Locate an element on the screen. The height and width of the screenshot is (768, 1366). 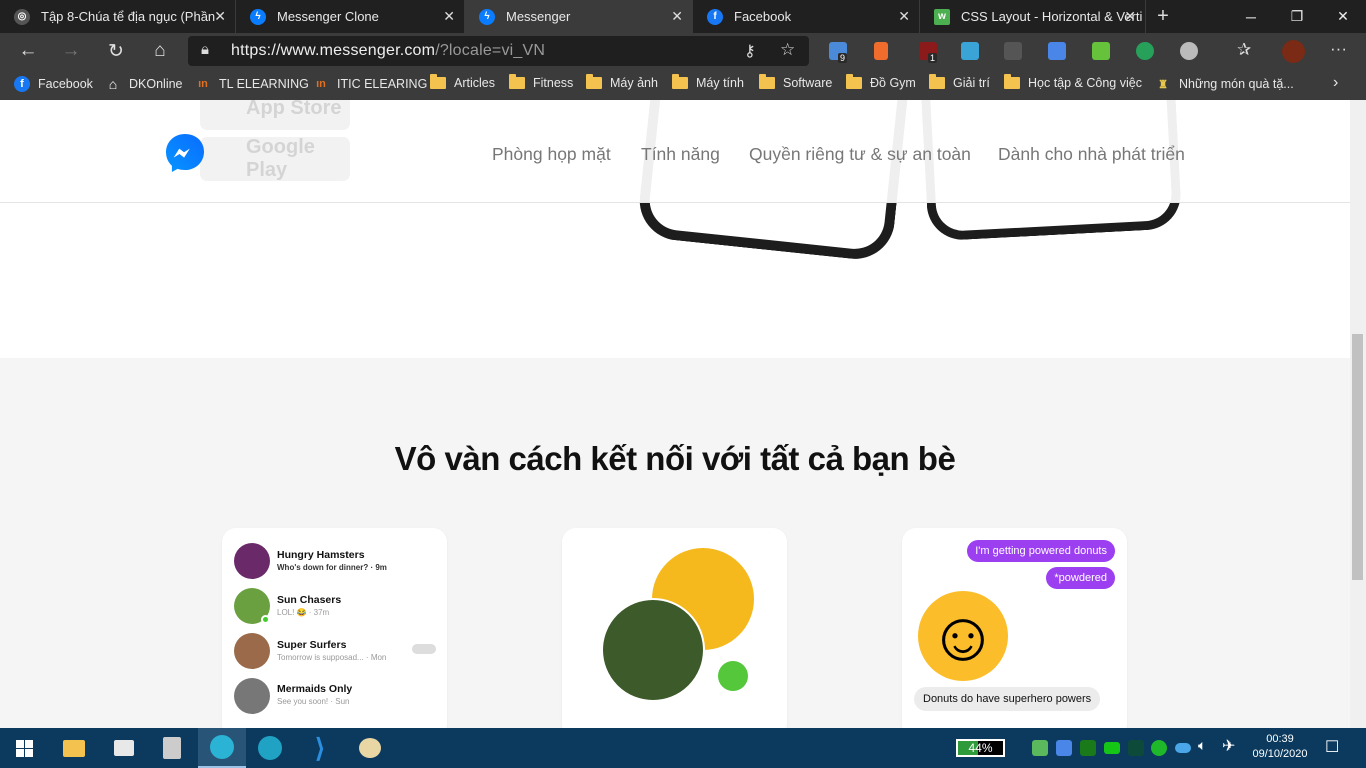
download-gray-icon is located at coordinates (1189, 51).